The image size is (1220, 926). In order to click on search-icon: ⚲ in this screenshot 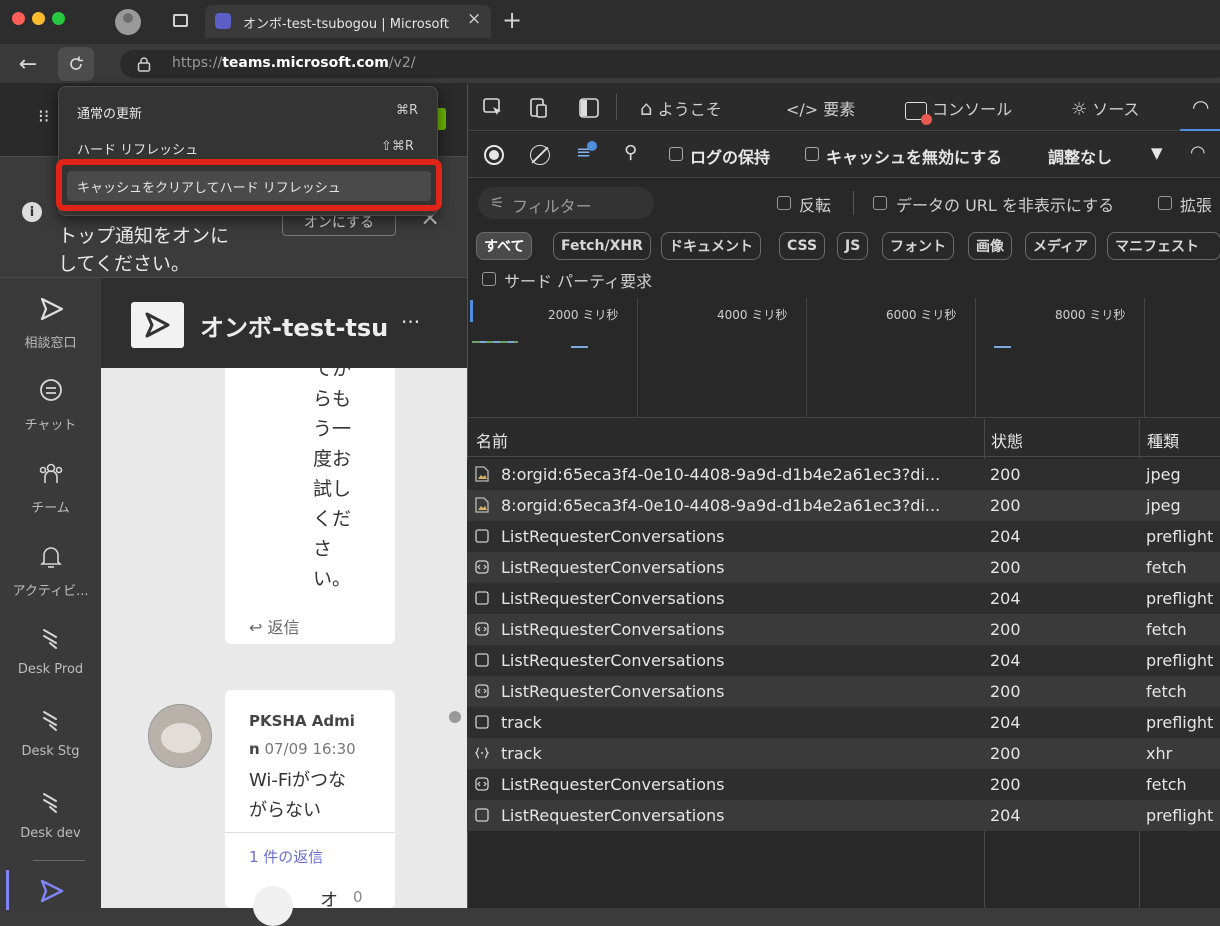, I will do `click(630, 152)`.